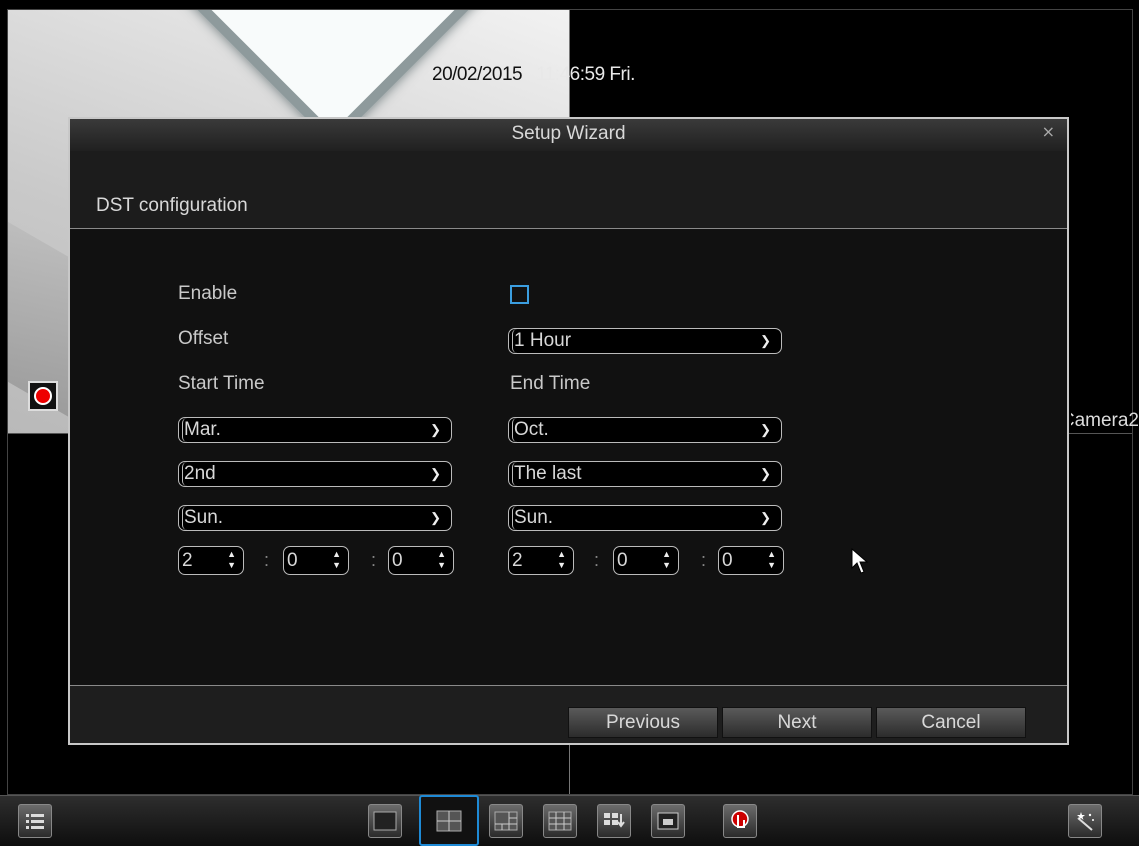  Describe the element at coordinates (203, 338) in the screenshot. I see `offset-label: Offset` at that location.